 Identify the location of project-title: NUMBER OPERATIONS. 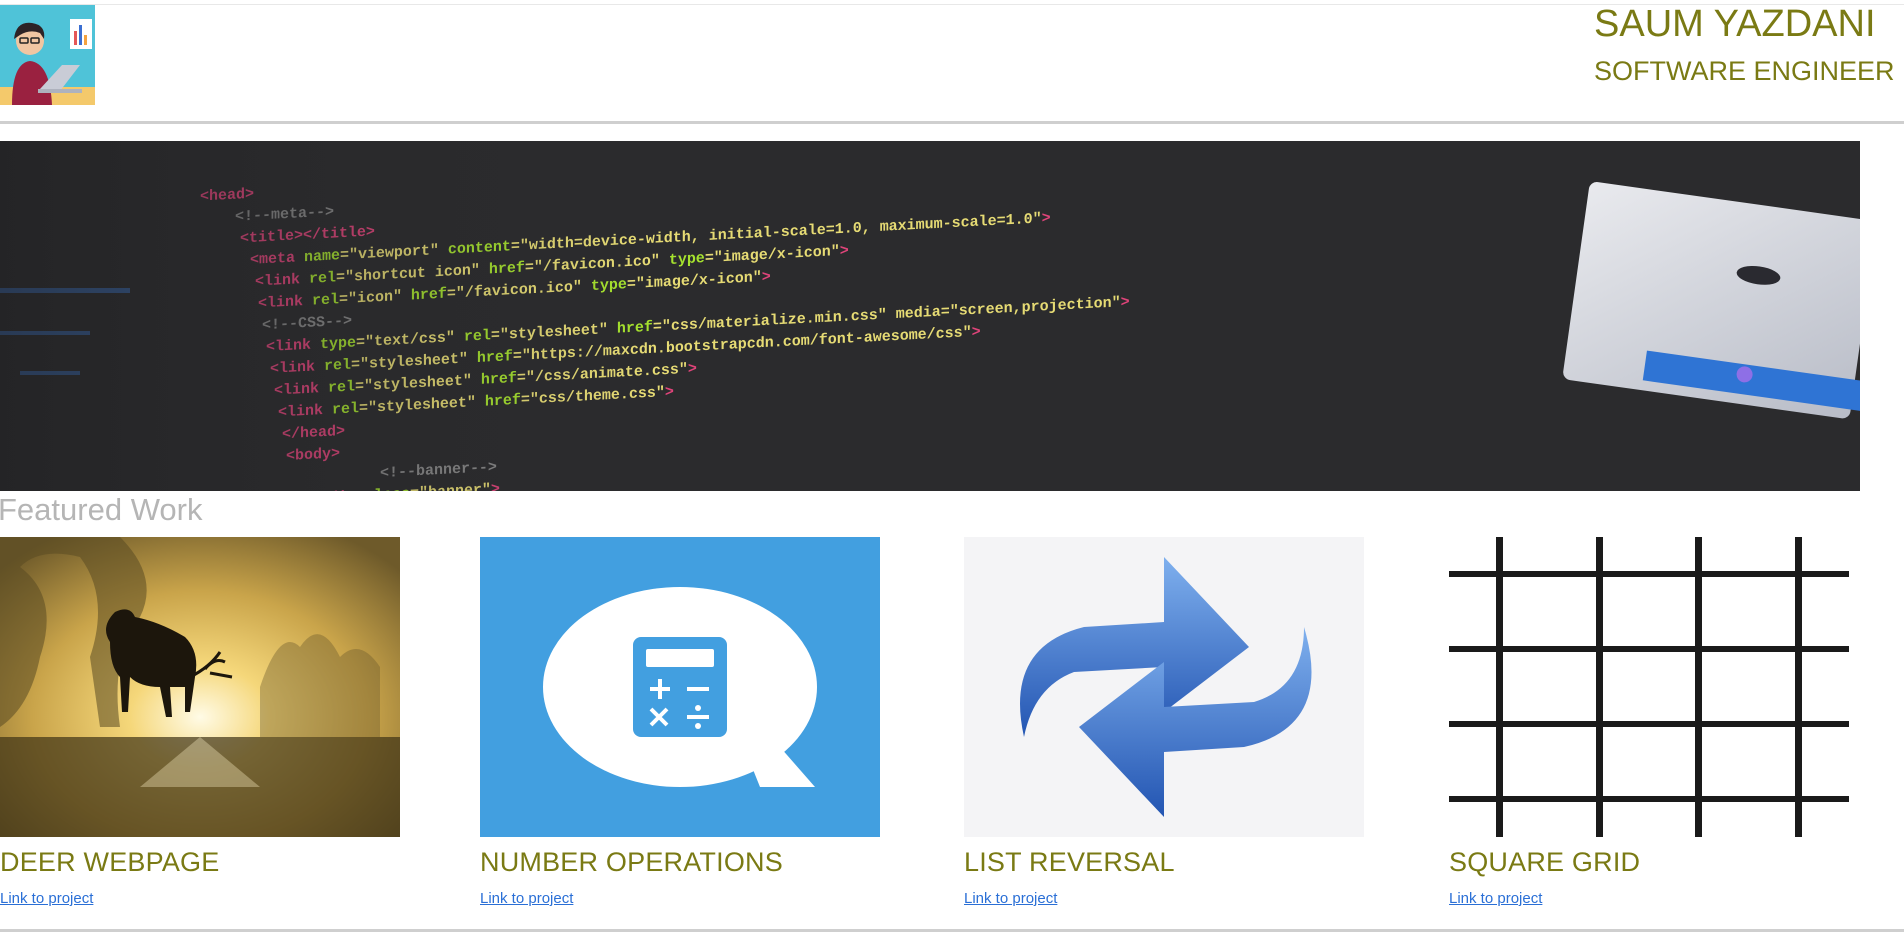
(631, 862).